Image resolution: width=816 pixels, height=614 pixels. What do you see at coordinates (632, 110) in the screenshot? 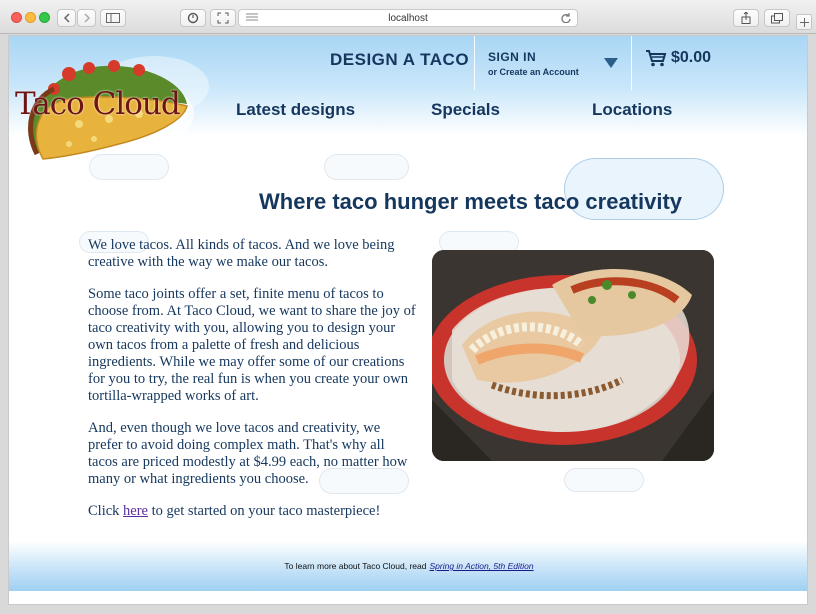
I see `nav-locations: Locations` at bounding box center [632, 110].